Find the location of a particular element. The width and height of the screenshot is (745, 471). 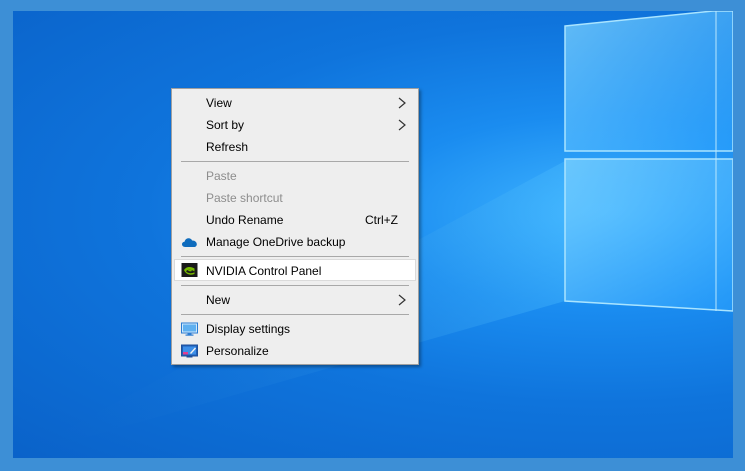

menu-item-shortcut: Ctrl+Z is located at coordinates (381, 220).